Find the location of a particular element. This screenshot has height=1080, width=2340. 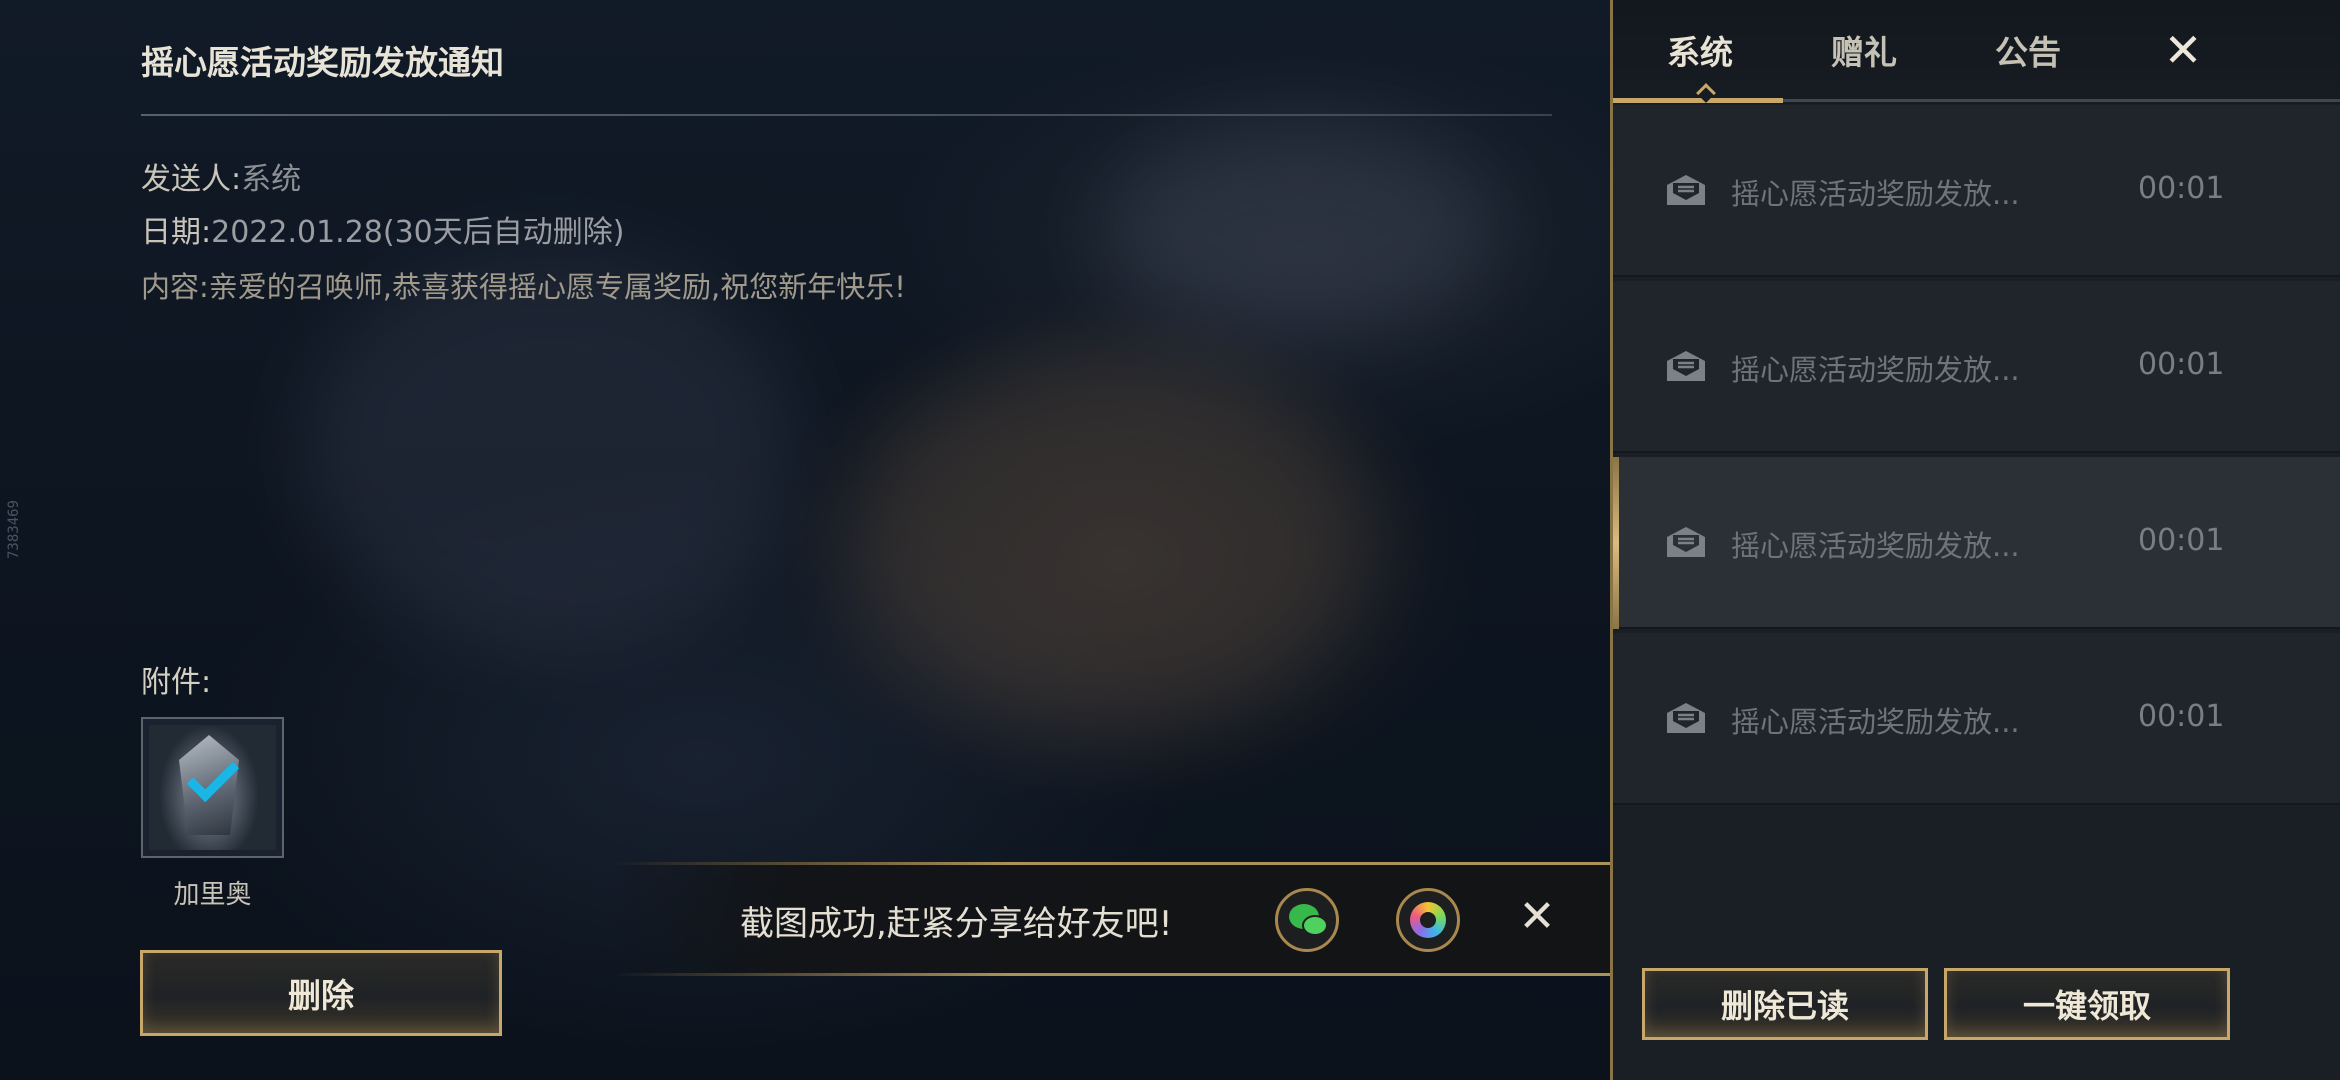

attachment-name: 加里奥 is located at coordinates (212, 895).